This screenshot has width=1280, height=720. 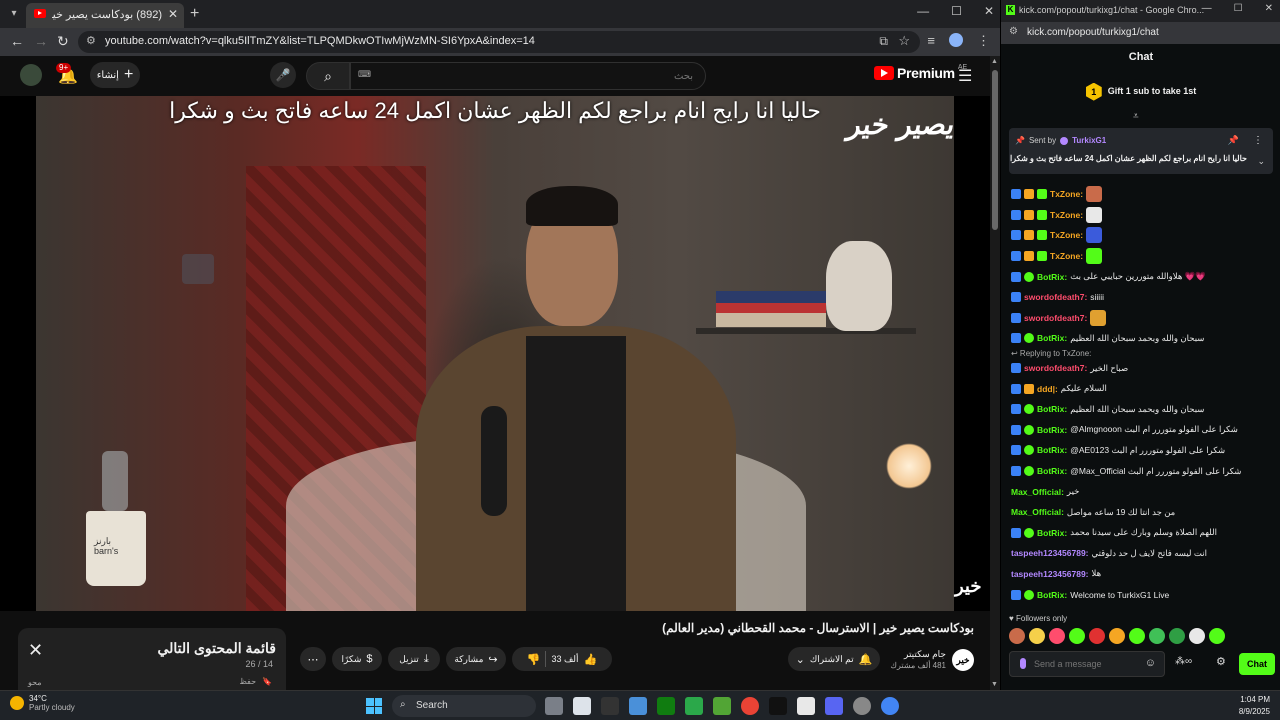 I want to click on back-icon: ←, so click(x=17, y=41).